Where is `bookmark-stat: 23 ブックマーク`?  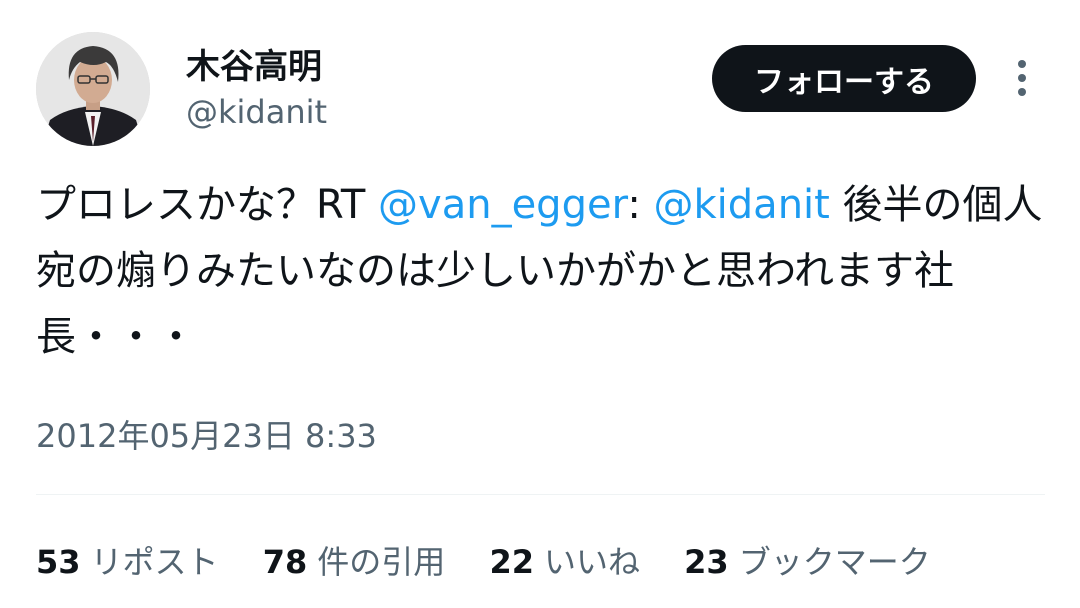 bookmark-stat: 23 ブックマーク is located at coordinates (807, 562).